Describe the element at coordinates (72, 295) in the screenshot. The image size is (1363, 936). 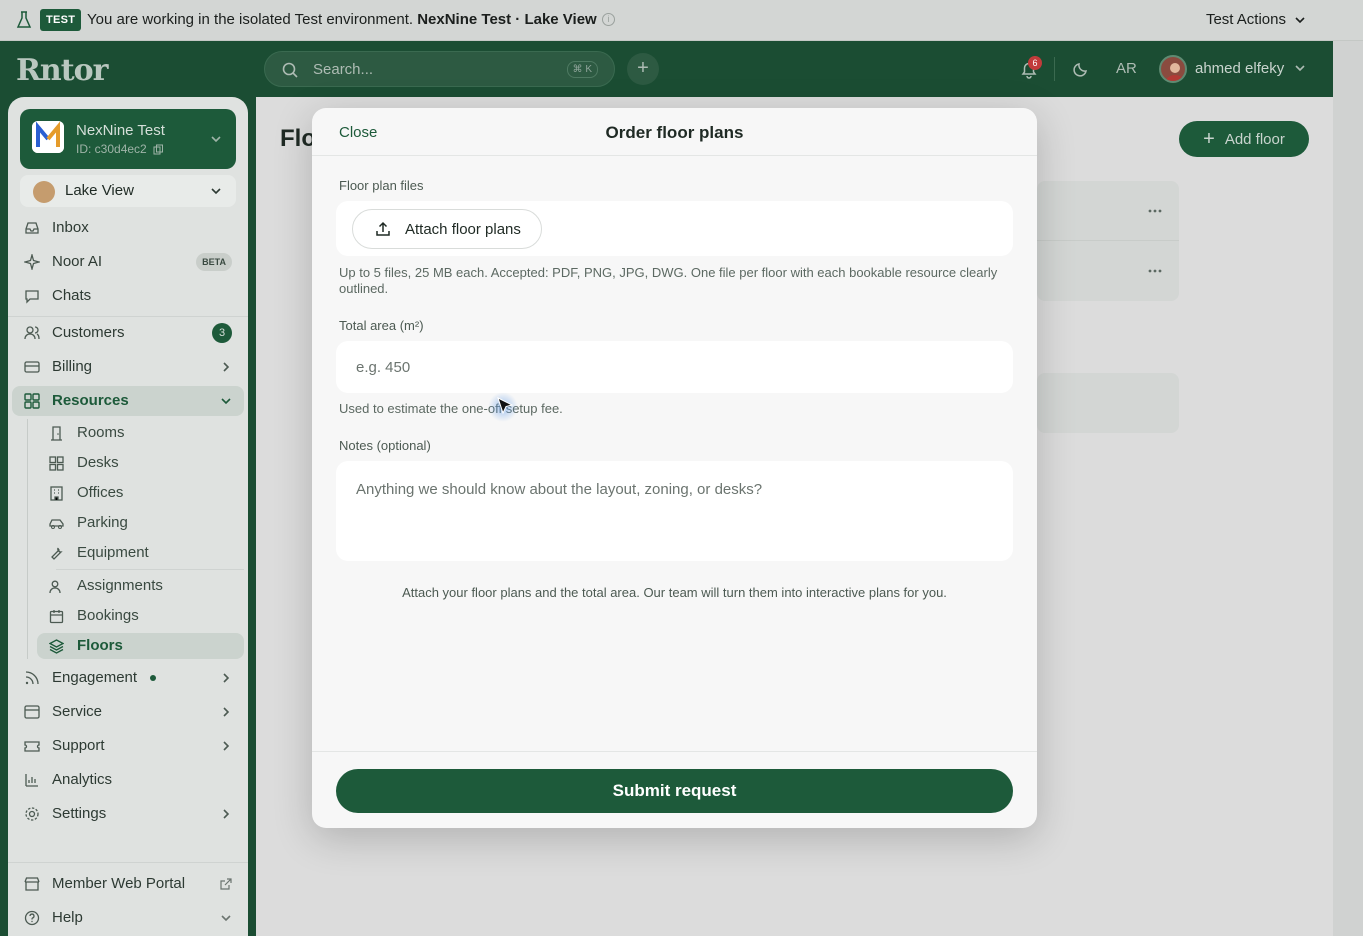
I see `sidebar-item-label: Chats` at that location.